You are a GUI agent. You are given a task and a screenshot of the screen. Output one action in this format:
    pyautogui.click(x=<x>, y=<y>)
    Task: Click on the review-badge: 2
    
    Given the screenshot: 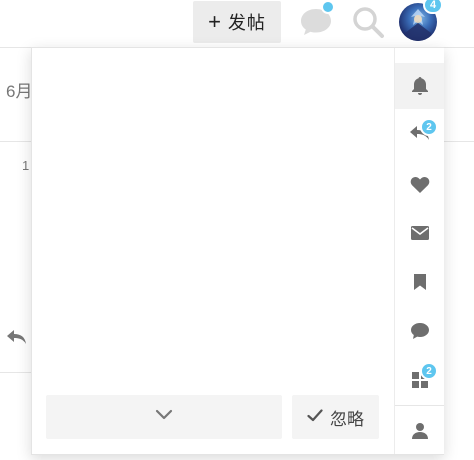 What is the action you would take?
    pyautogui.click(x=429, y=371)
    